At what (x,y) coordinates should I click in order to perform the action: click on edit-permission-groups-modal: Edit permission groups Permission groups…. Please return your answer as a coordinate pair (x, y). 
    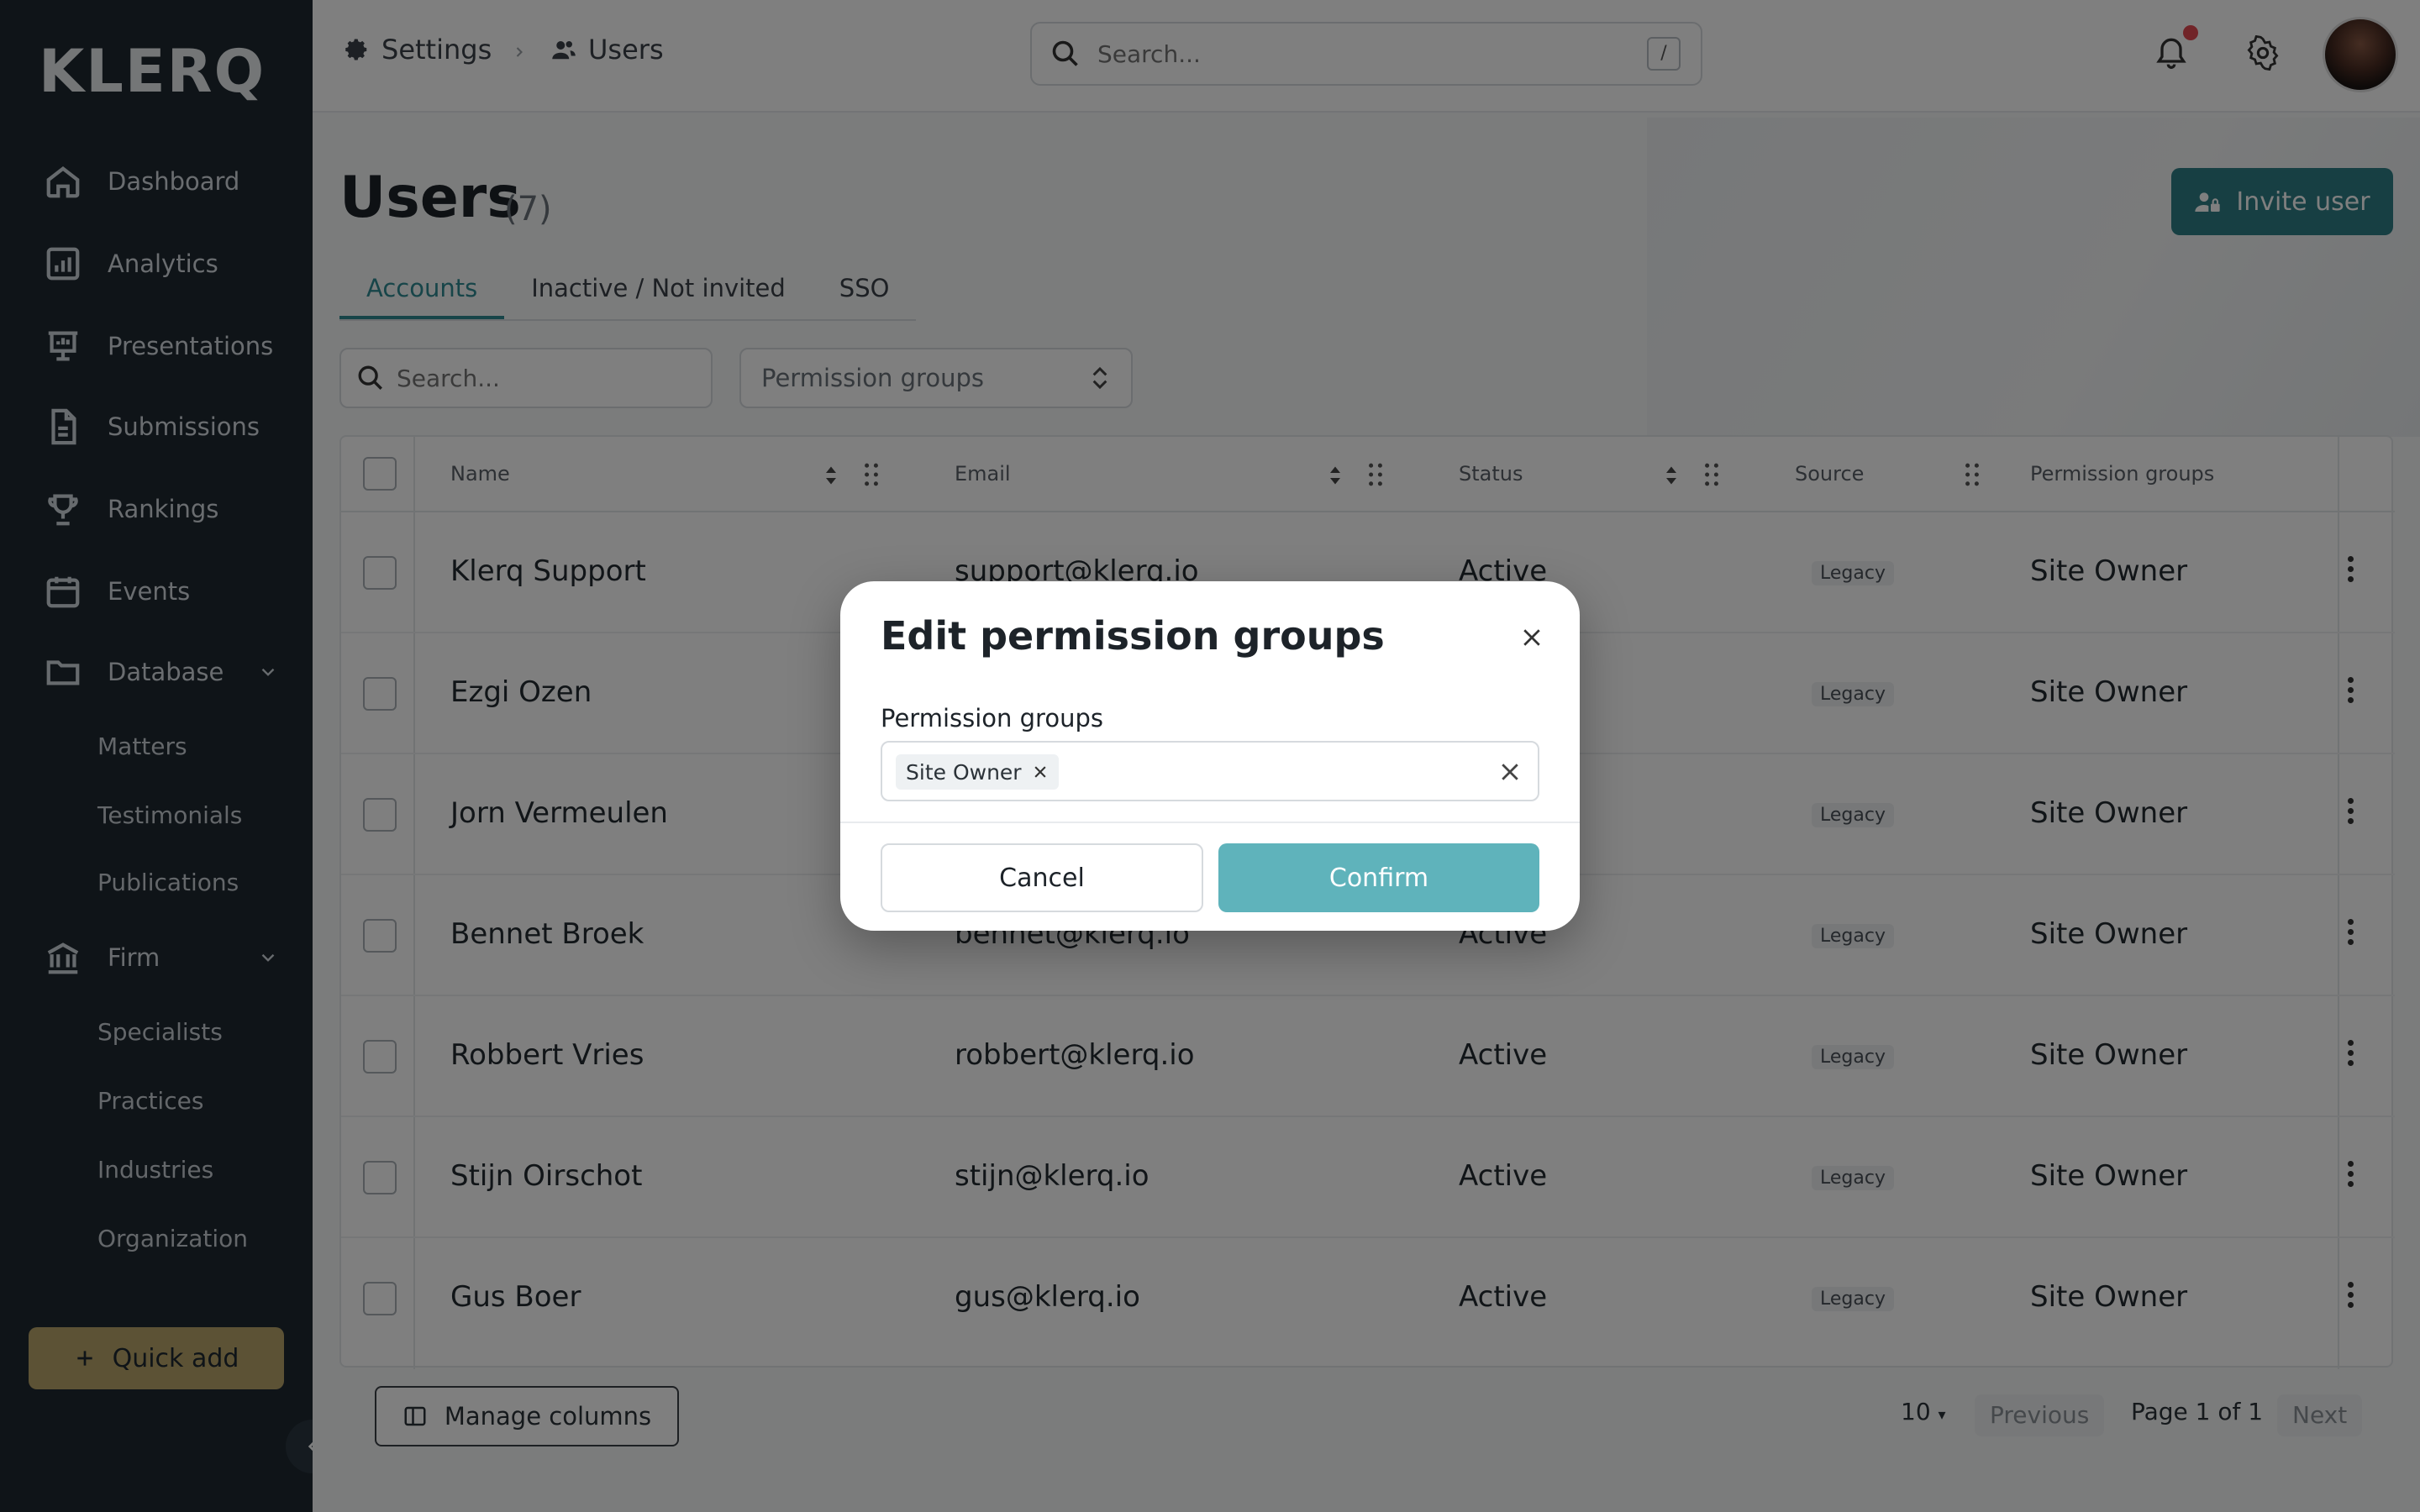
    Looking at the image, I should click on (1210, 756).